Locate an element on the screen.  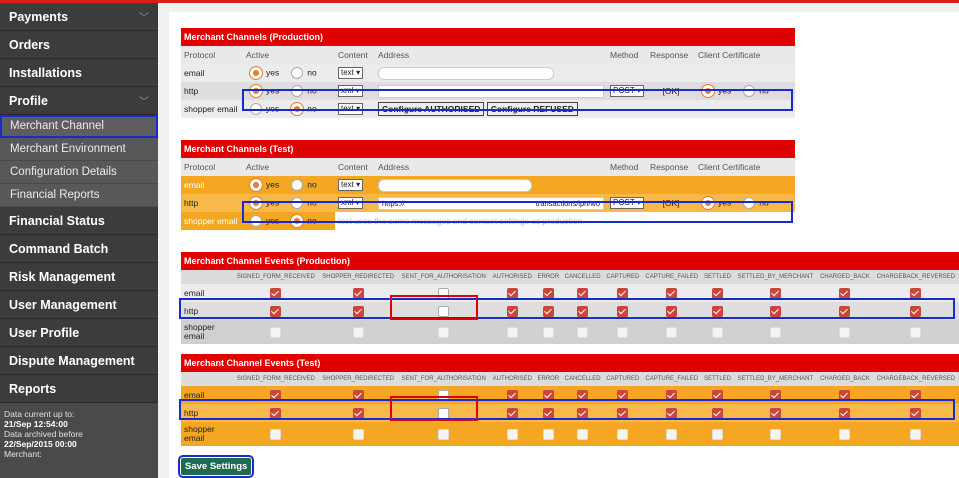
nav-profile: Profile ﹀ is located at coordinates (79, 101).